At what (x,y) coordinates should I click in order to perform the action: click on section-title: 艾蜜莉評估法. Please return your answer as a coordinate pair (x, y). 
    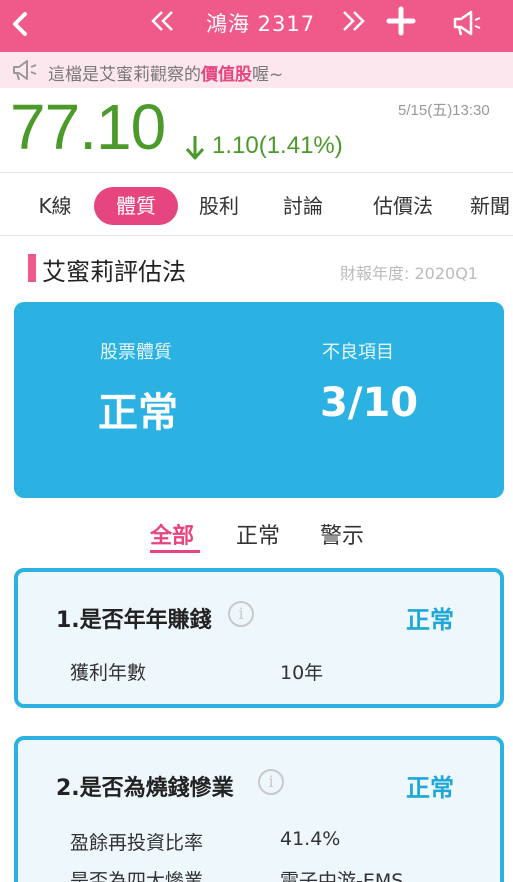
    Looking at the image, I should click on (114, 272).